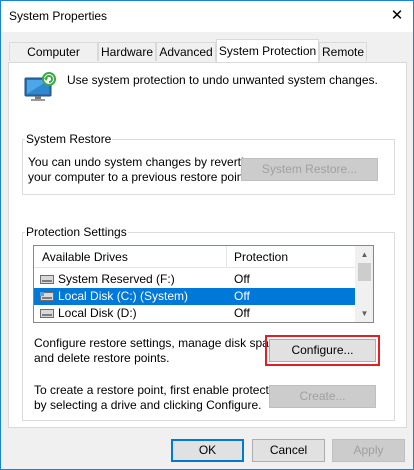  What do you see at coordinates (368, 450) in the screenshot?
I see `apply-button: Apply` at bounding box center [368, 450].